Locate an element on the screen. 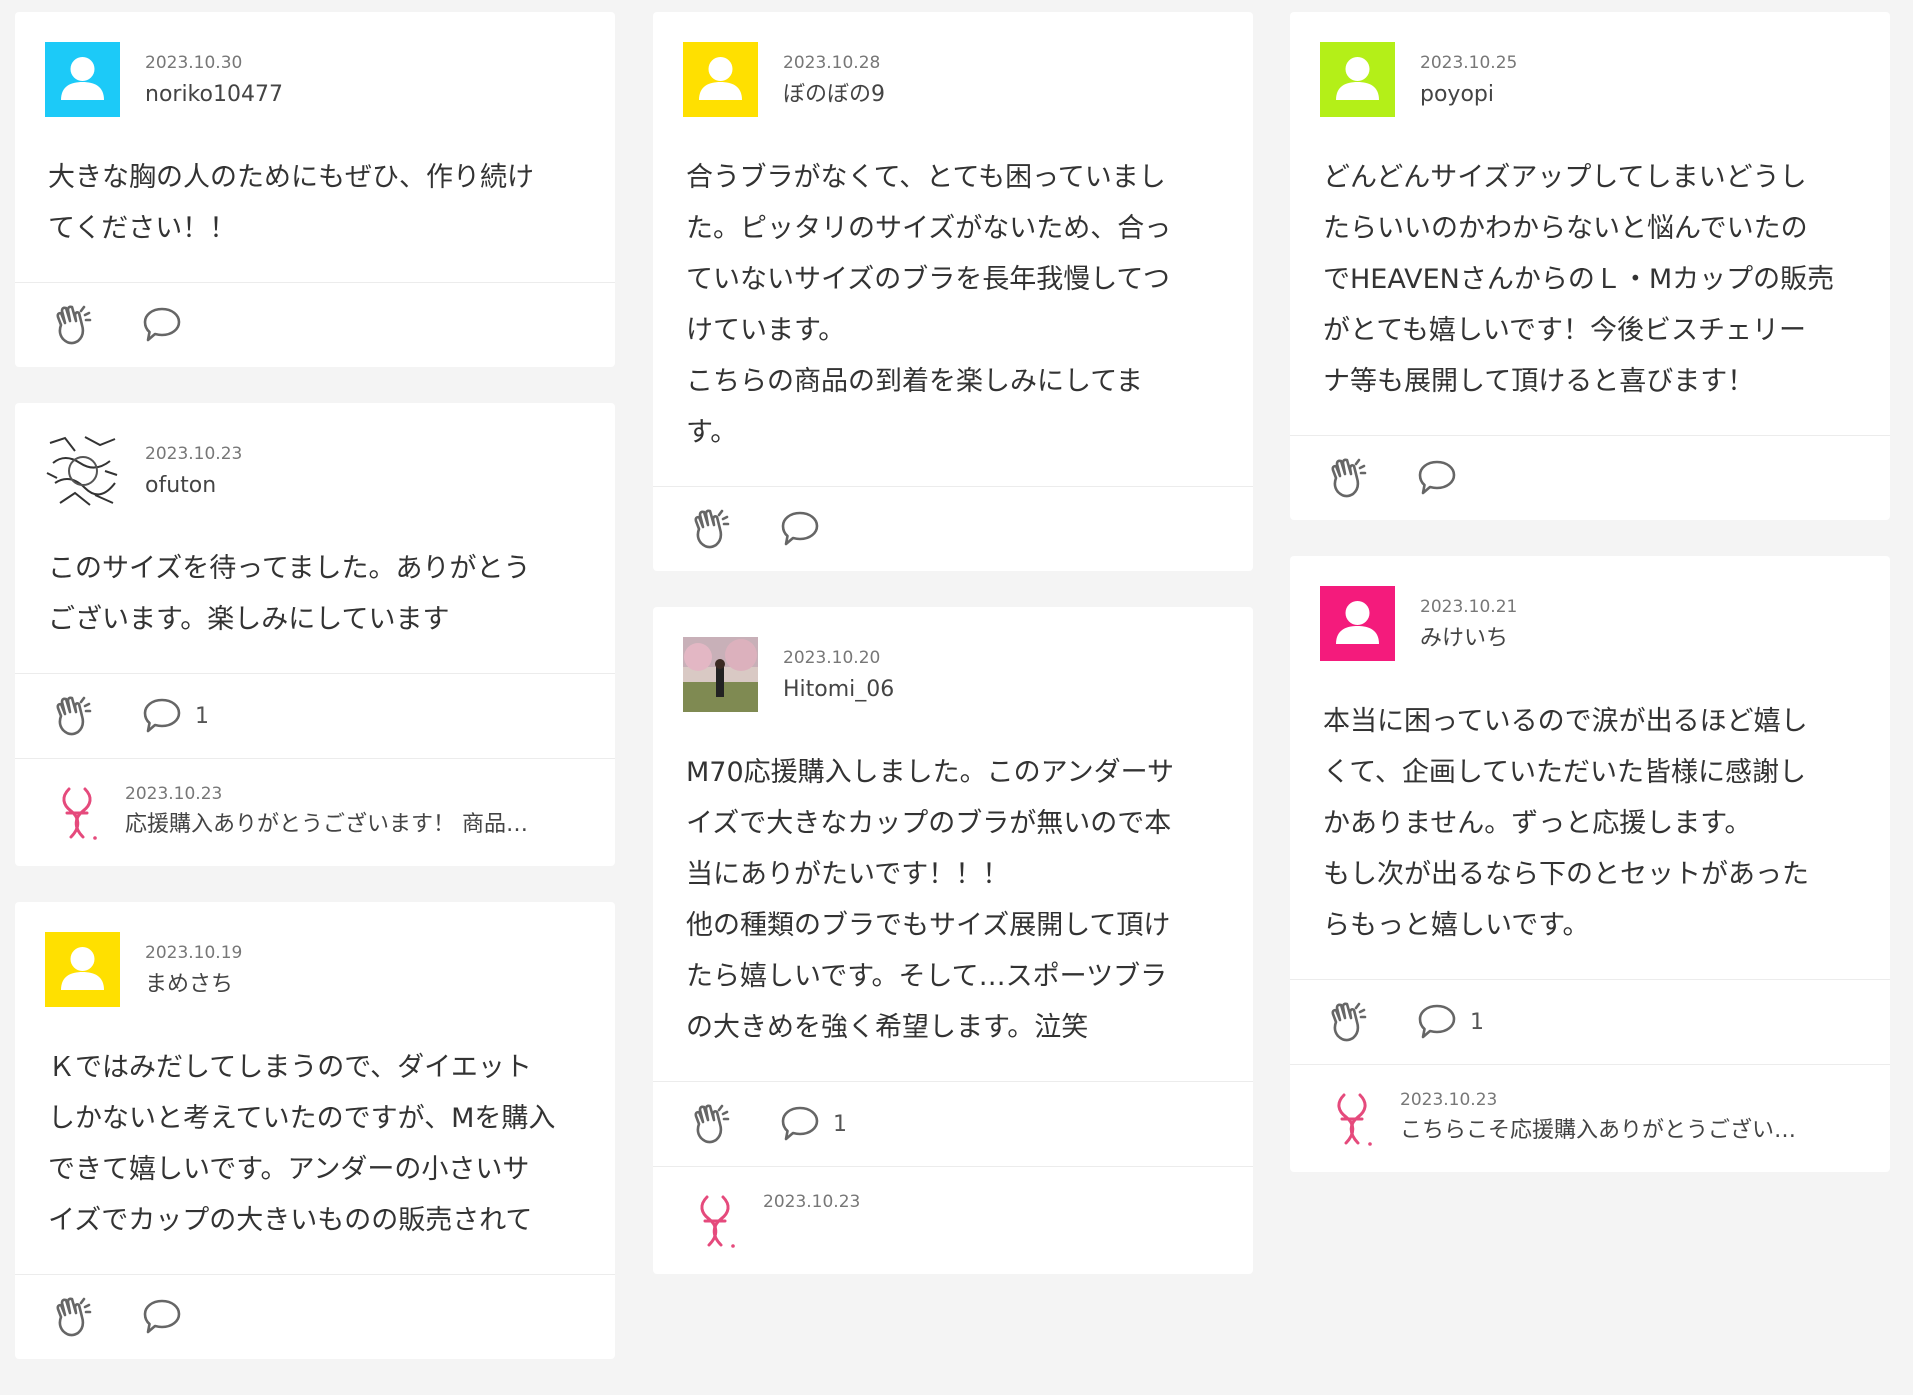 Image resolution: width=1913 pixels, height=1395 pixels. card-header: 2023.10.23 ofuton is located at coordinates (315, 456).